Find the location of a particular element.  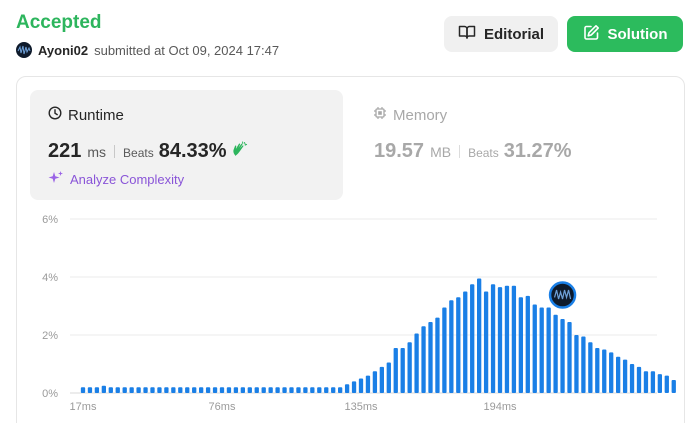

y-tick-label: 4% is located at coordinates (50, 278).